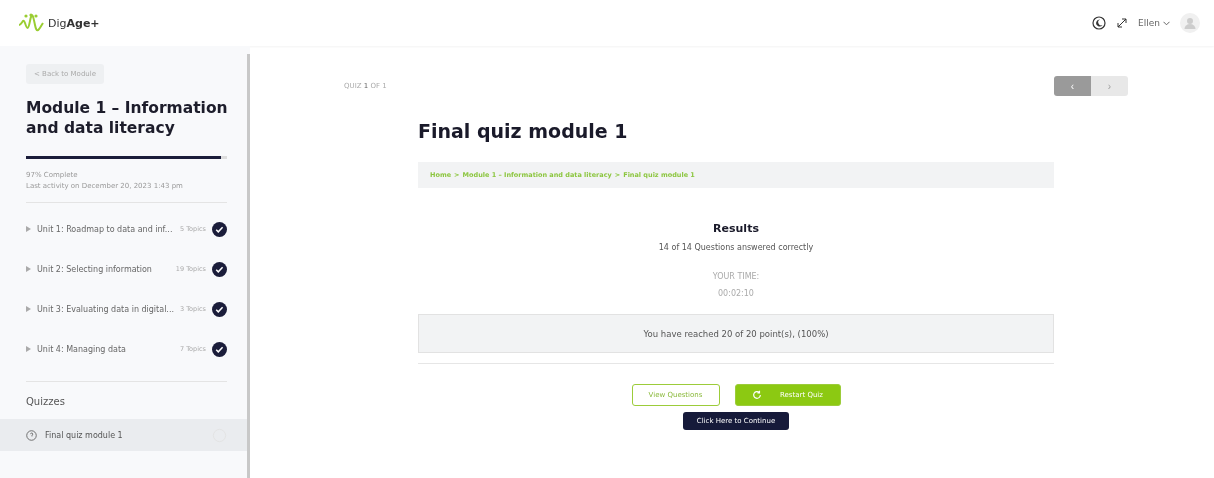 Image resolution: width=1214 pixels, height=478 pixels. I want to click on points-summary: You have reached 20 of 20 point(s), (100%), so click(736, 333).